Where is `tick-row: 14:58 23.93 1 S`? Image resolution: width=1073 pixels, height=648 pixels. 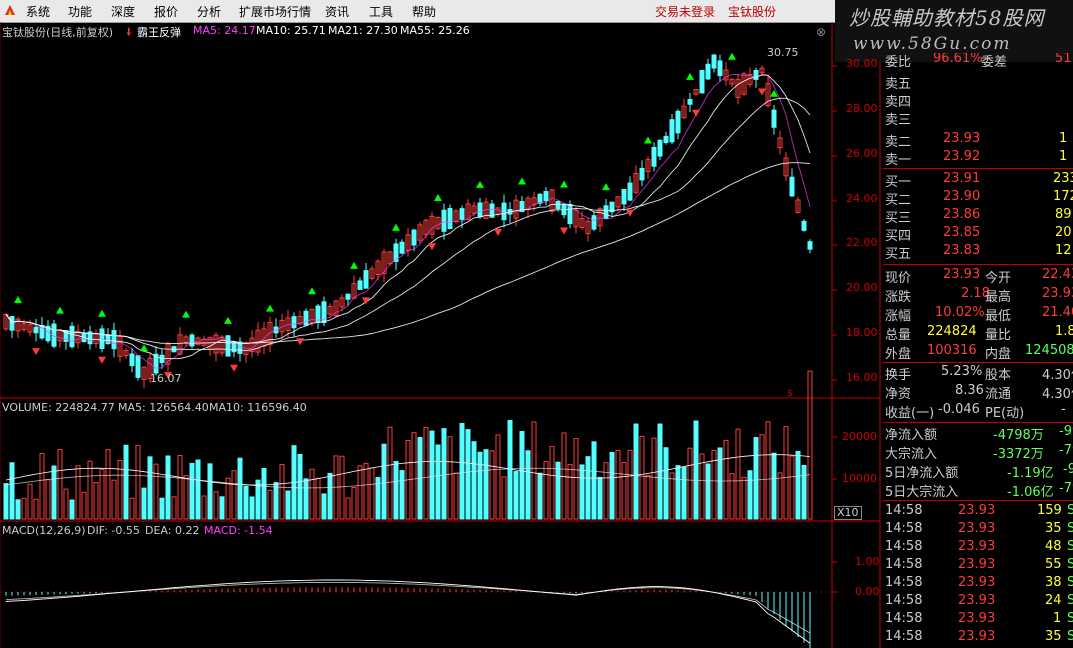
tick-row: 14:58 23.93 1 S is located at coordinates (979, 618).